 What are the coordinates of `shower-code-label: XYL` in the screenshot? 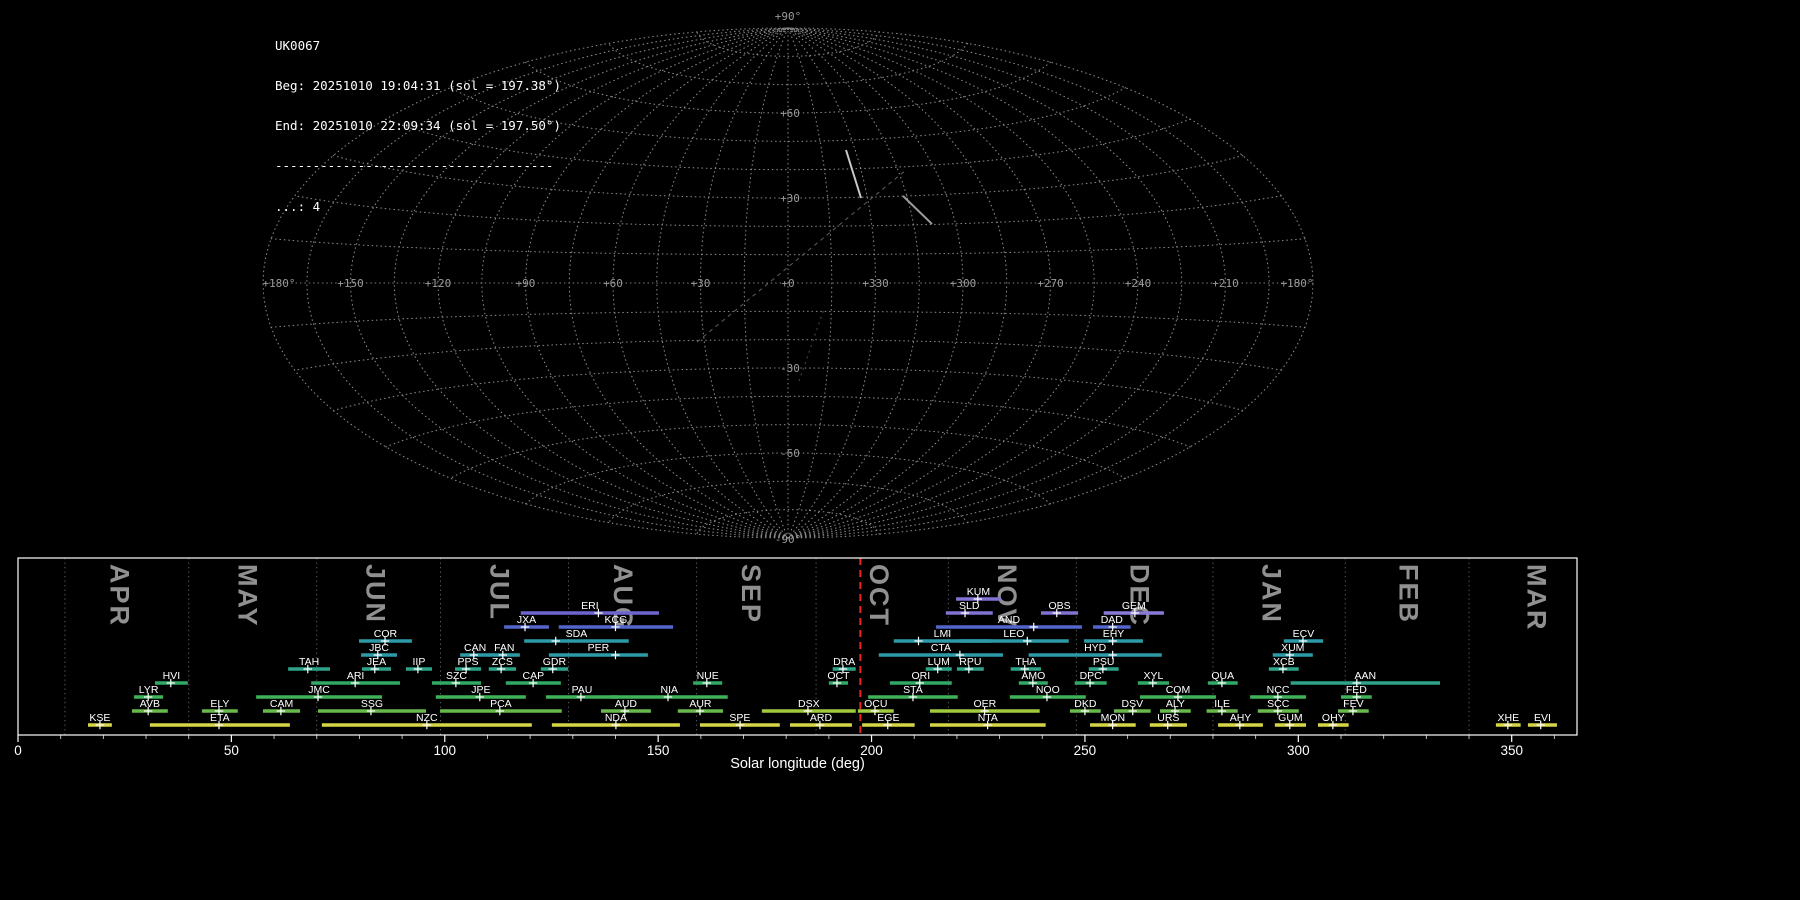 It's located at (1153, 676).